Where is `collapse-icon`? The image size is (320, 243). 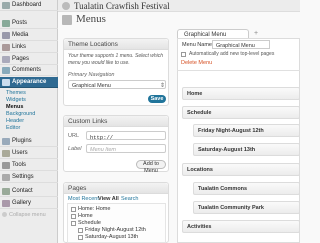
collapse-icon is located at coordinates (4, 214).